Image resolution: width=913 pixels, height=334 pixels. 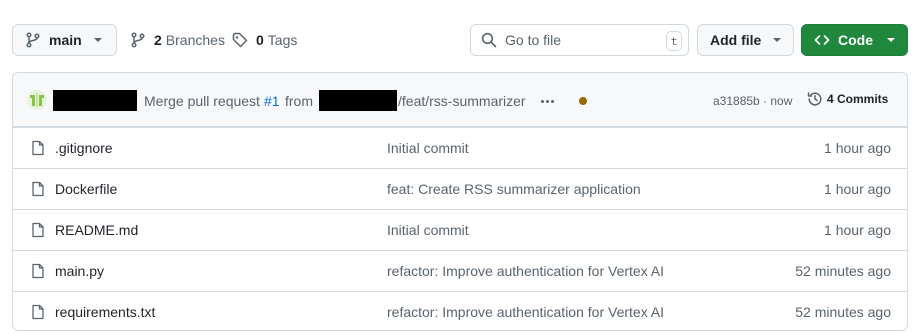 I want to click on file-row: README.md Initial commit 1 hour ago, so click(x=460, y=229).